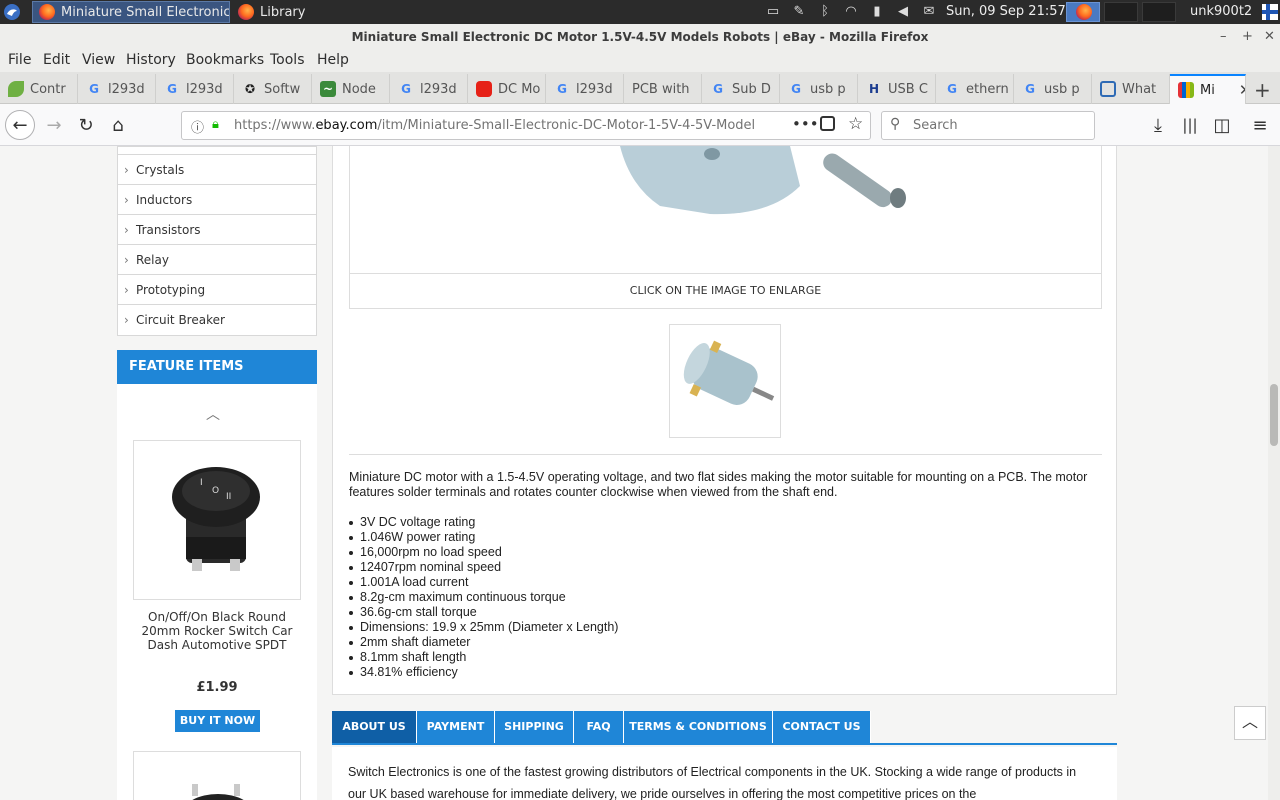 Image resolution: width=1280 pixels, height=800 pixels. I want to click on maximize-icon: +, so click(1247, 37).